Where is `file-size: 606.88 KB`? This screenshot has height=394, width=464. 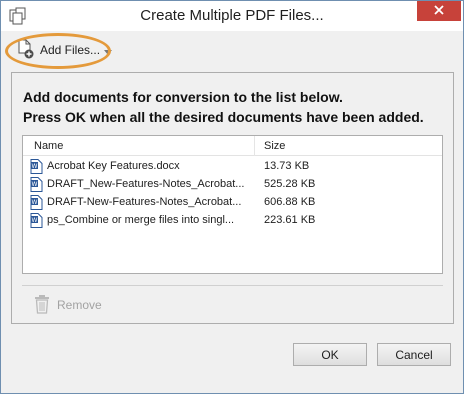 file-size: 606.88 KB is located at coordinates (290, 202).